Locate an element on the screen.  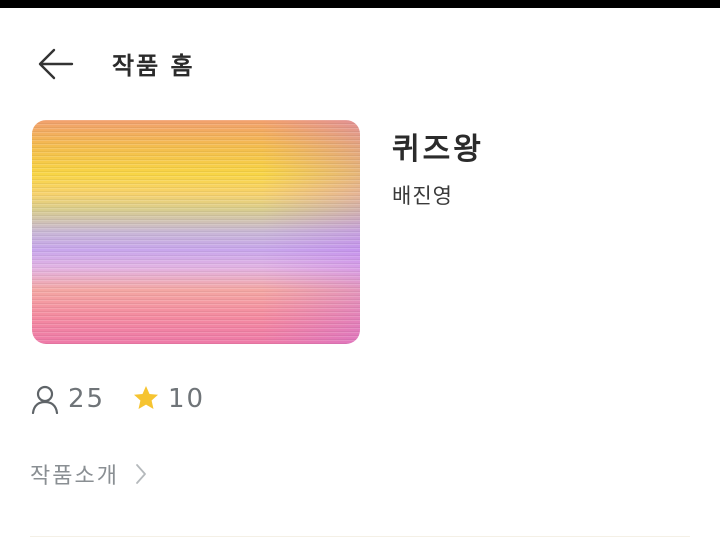
status-bar is located at coordinates (360, 4).